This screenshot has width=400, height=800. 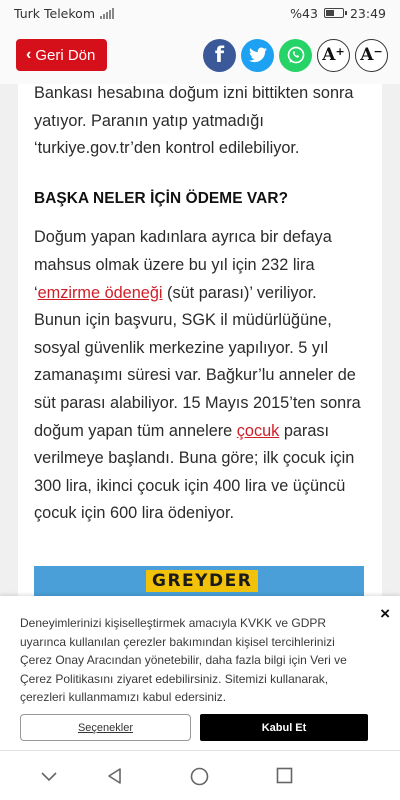 I want to click on minus-icon: −, so click(x=378, y=51).